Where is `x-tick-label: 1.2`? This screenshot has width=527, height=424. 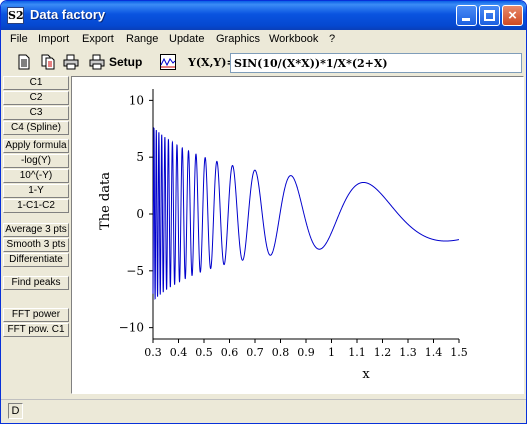 x-tick-label: 1.2 is located at coordinates (383, 352).